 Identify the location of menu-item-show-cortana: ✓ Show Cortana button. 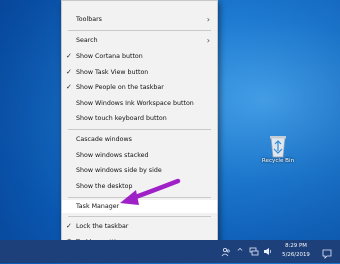
(139, 56).